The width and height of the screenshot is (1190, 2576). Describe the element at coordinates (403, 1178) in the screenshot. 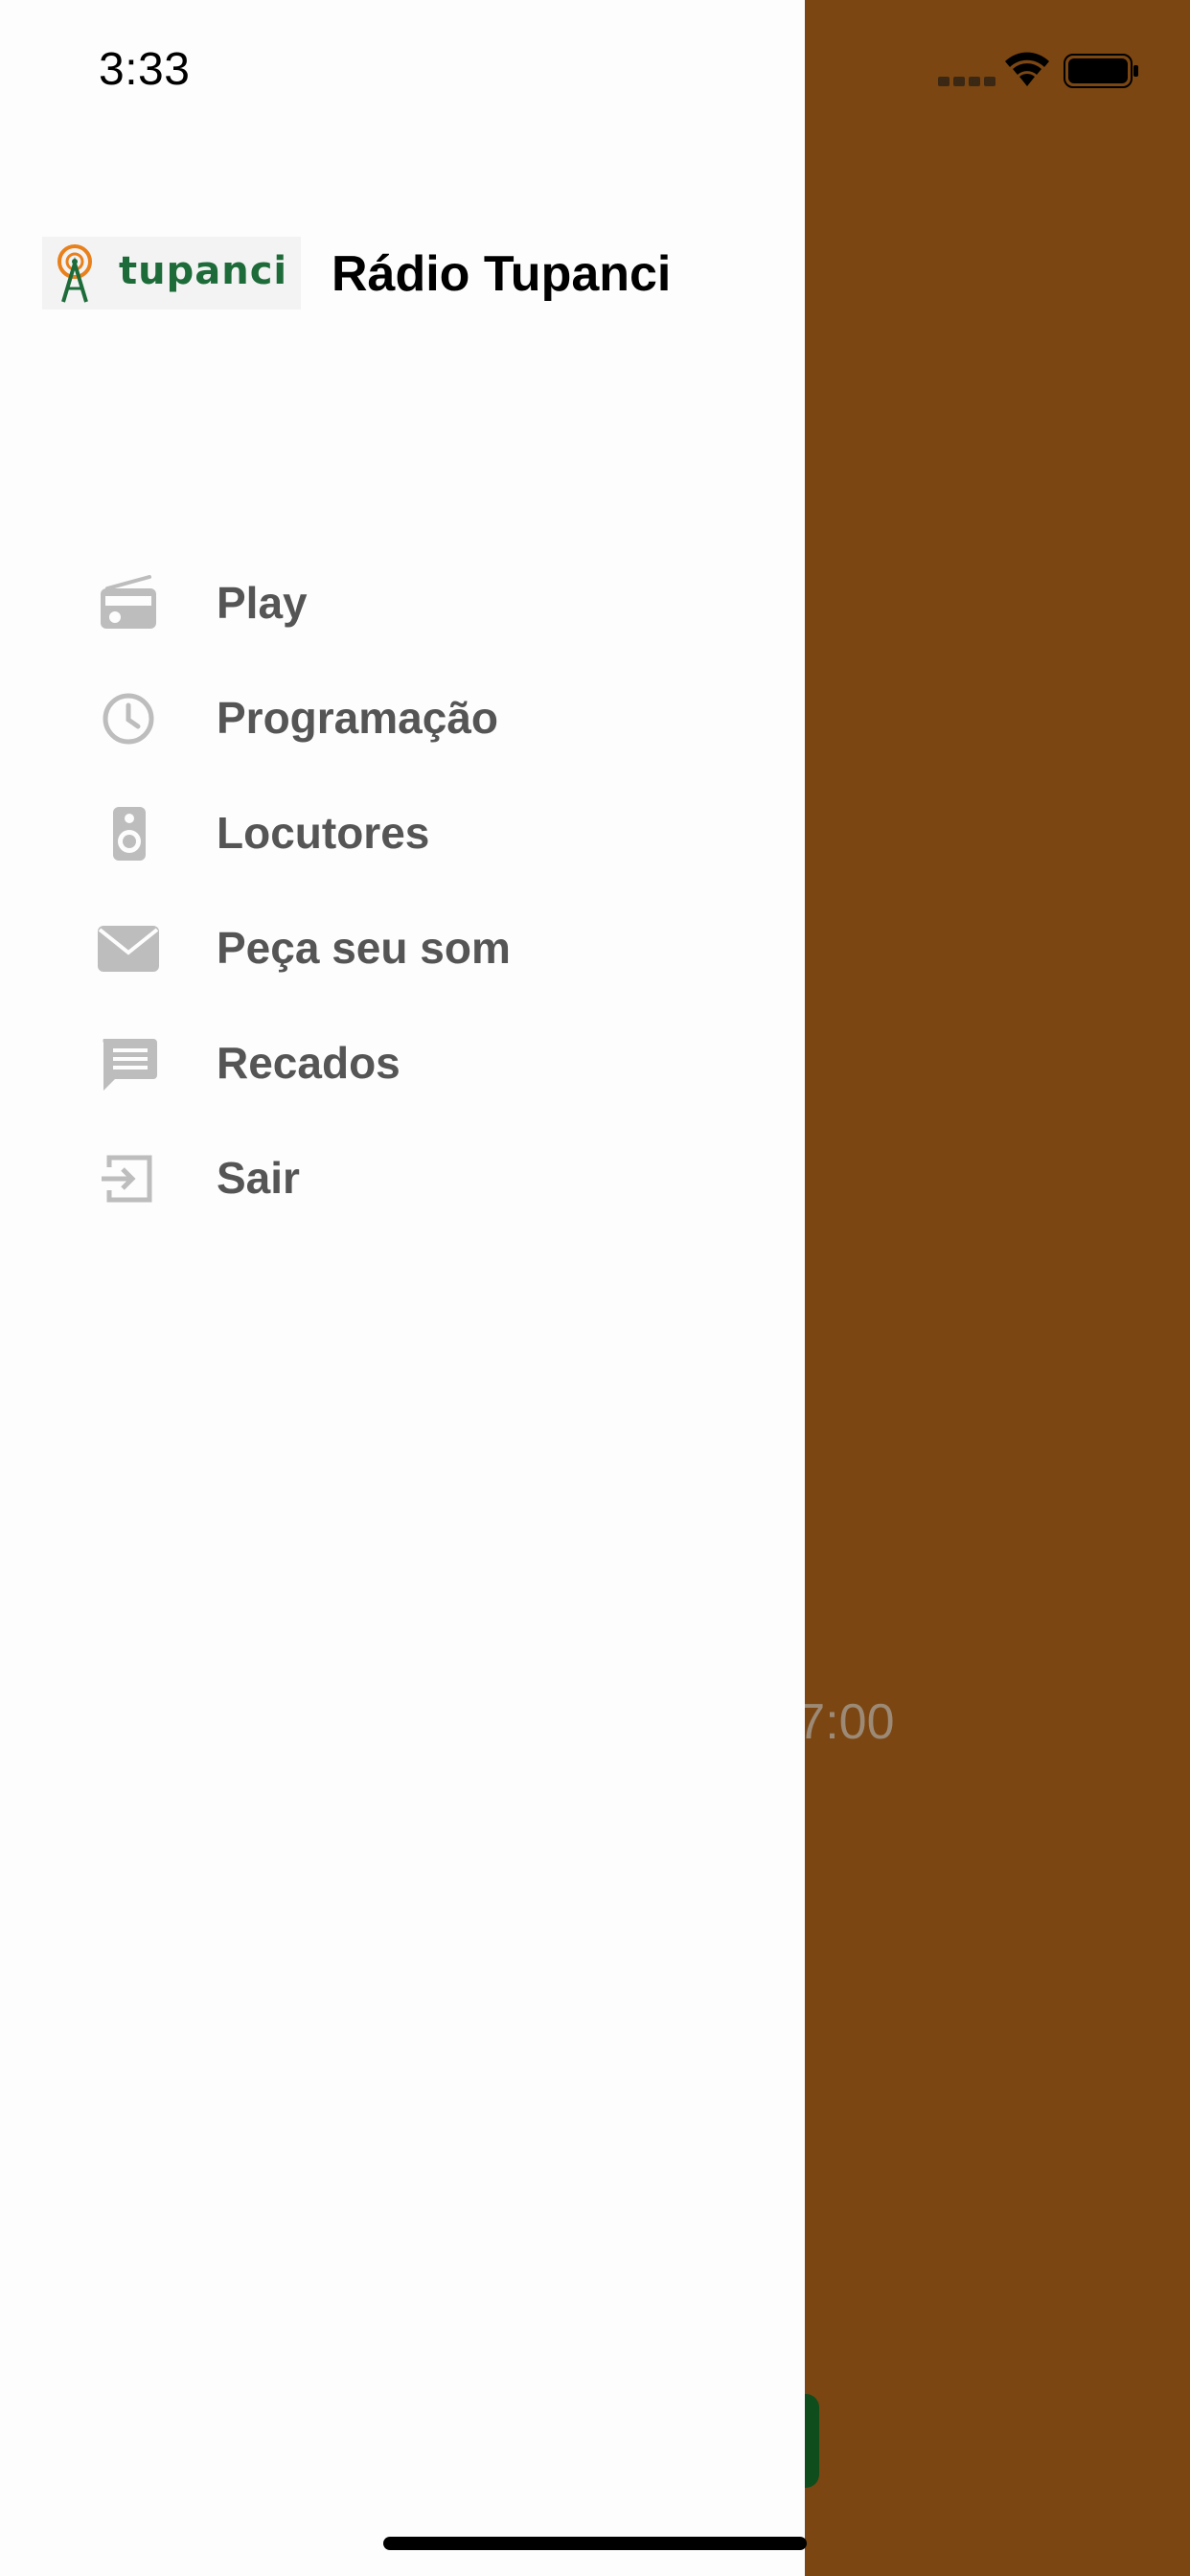

I see `menu-item-sair: Sair` at that location.